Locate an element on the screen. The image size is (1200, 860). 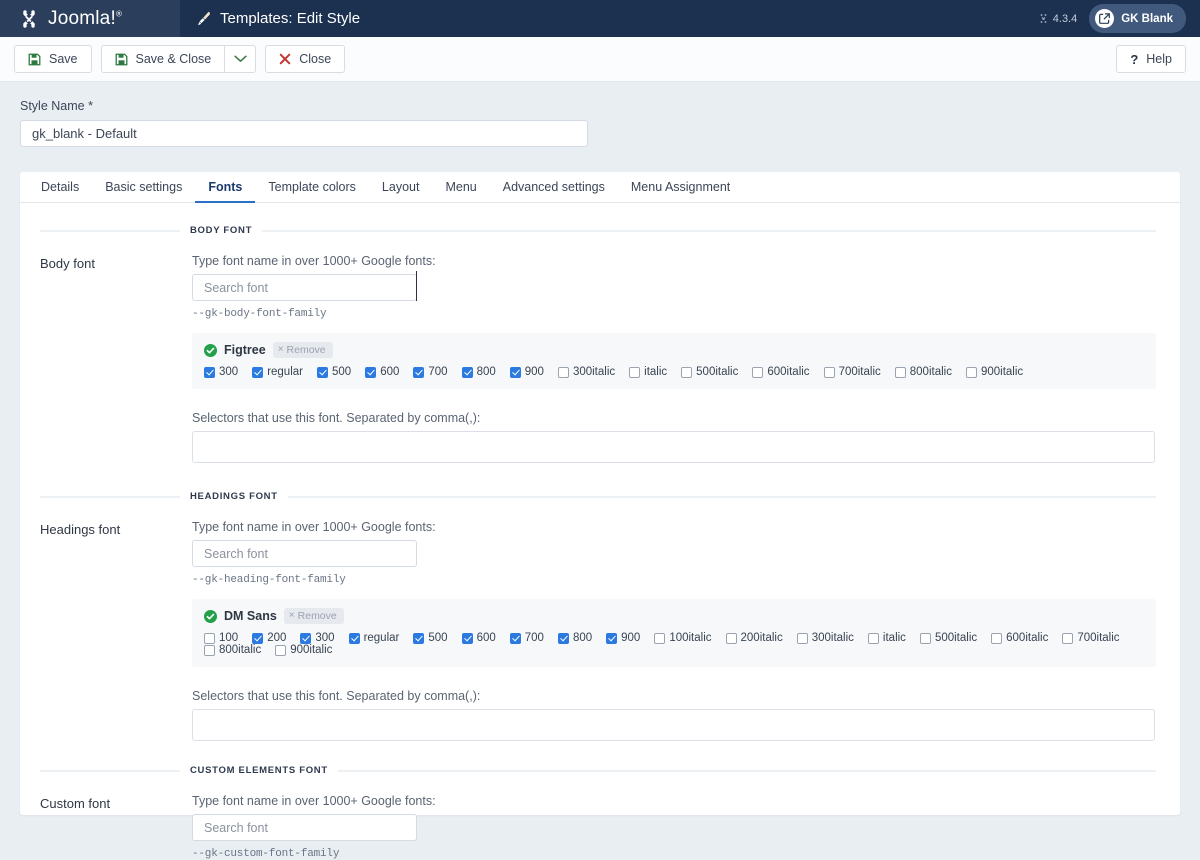
help-button: ? Help is located at coordinates (1151, 59).